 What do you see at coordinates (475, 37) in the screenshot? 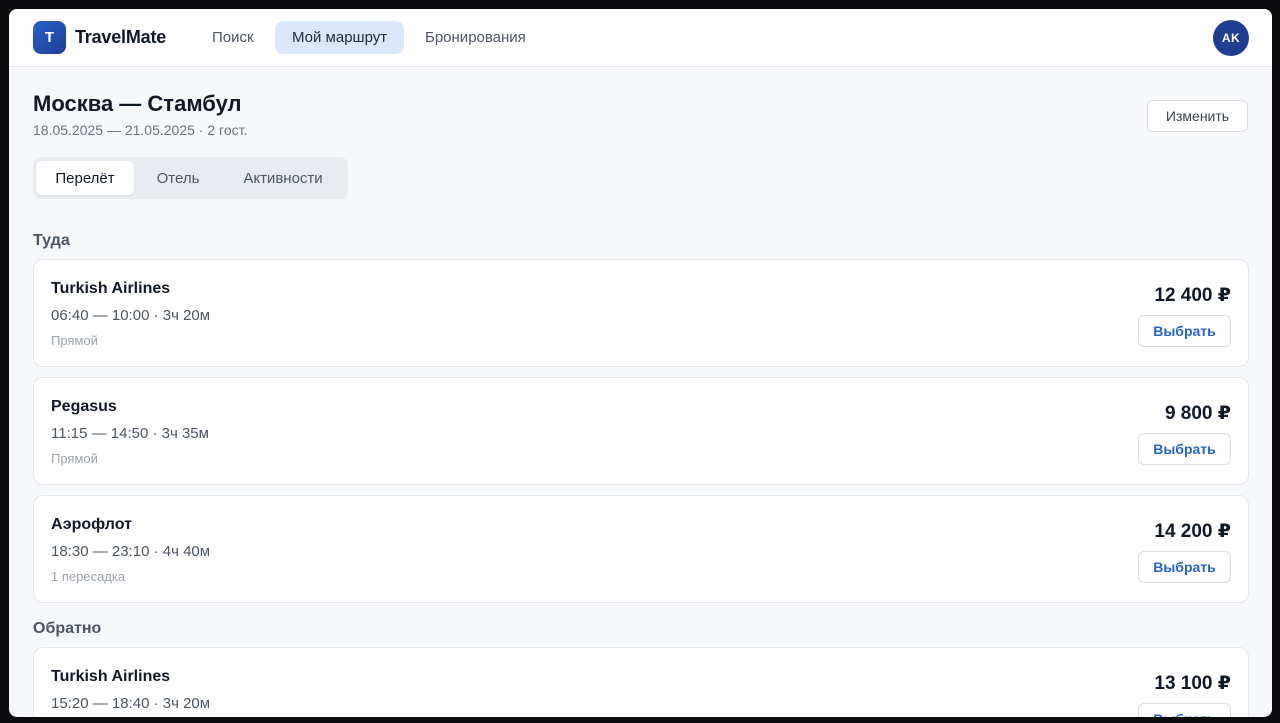
I see `nav-item-bookings: Бронирования` at bounding box center [475, 37].